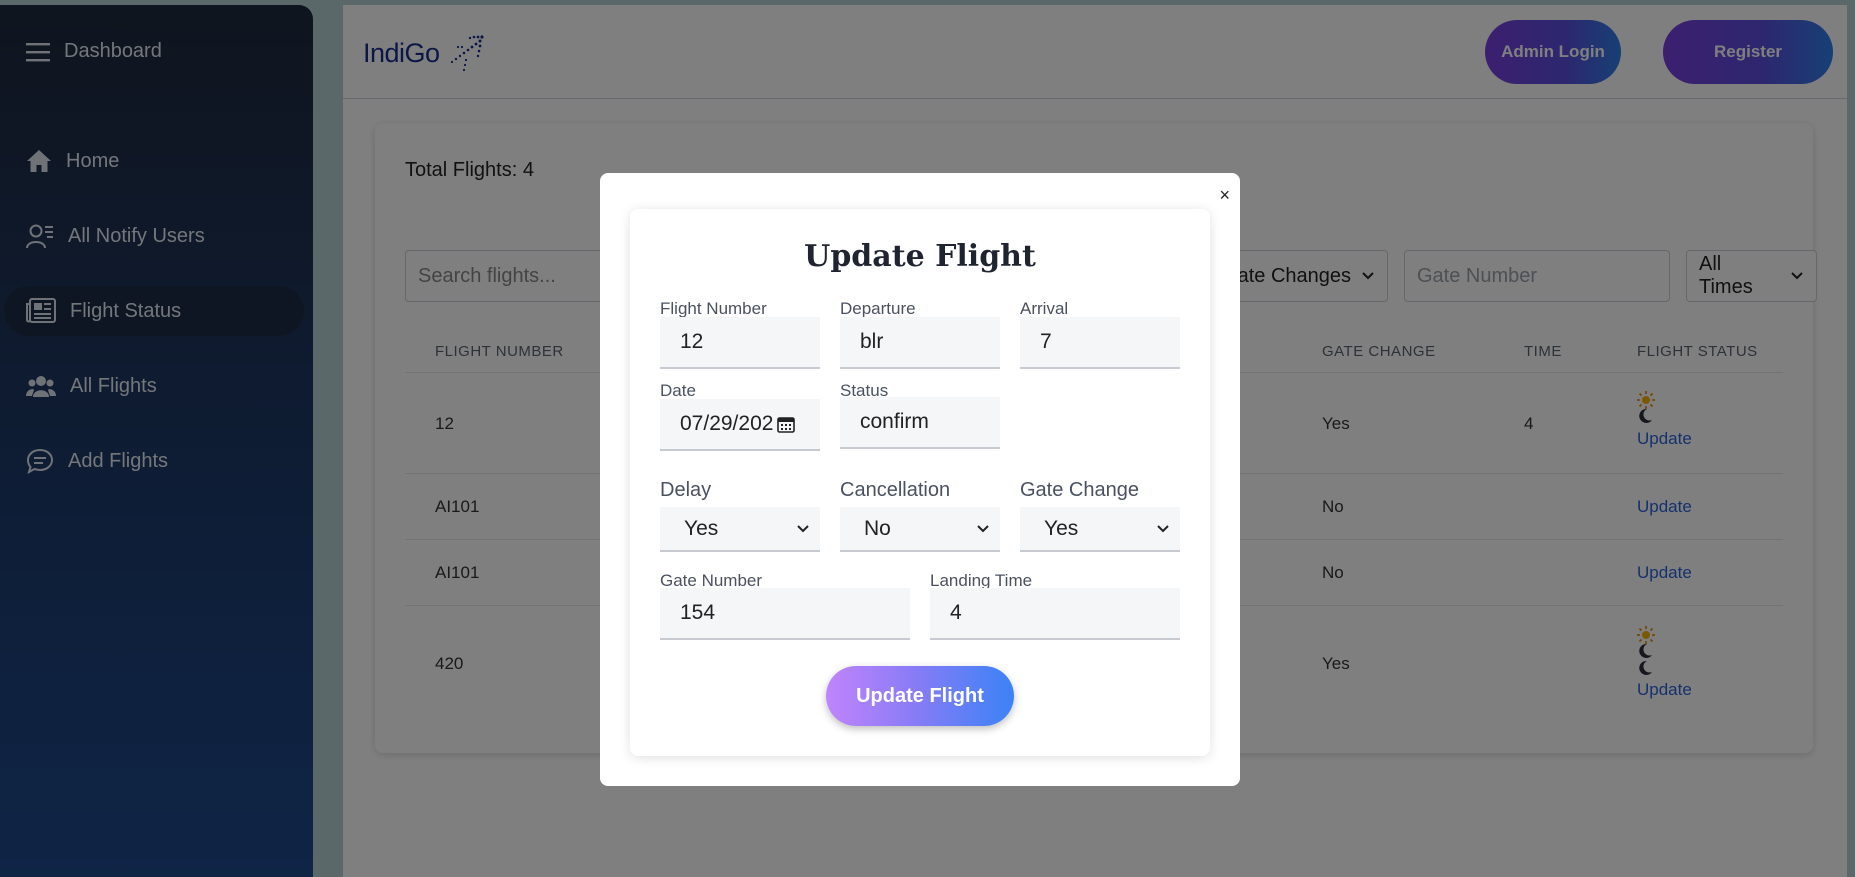 The width and height of the screenshot is (1855, 877). What do you see at coordinates (1224, 195) in the screenshot?
I see `close-icon: ×` at bounding box center [1224, 195].